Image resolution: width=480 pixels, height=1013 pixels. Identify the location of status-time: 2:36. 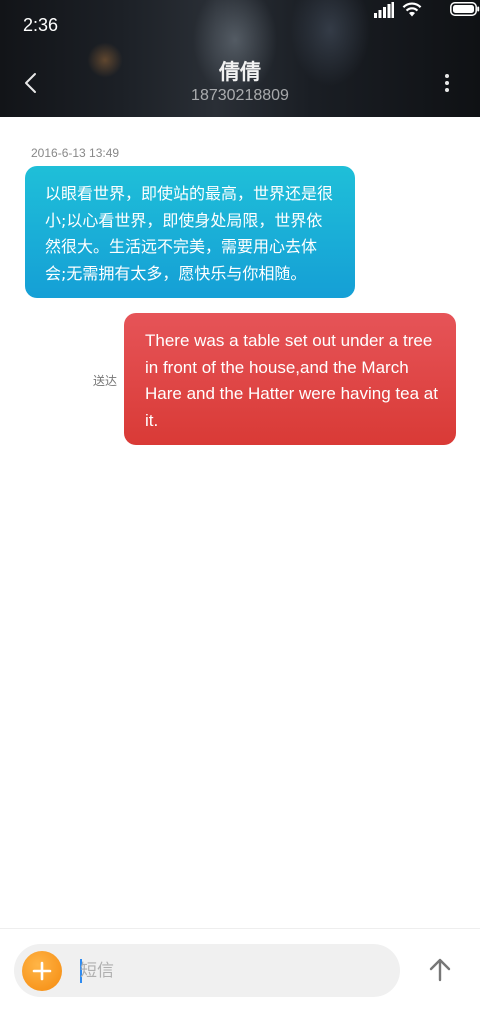
(41, 25).